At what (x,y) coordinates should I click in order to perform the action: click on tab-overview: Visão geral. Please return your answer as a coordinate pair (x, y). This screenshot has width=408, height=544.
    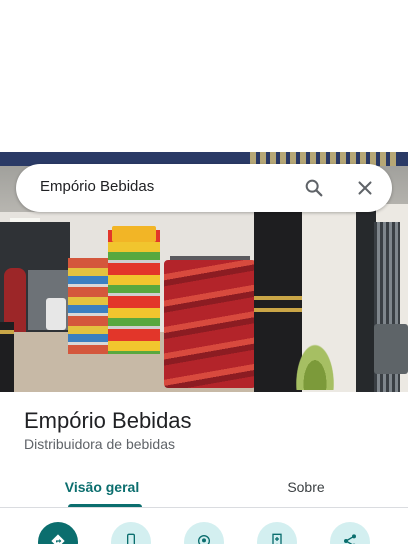
    Looking at the image, I should click on (102, 487).